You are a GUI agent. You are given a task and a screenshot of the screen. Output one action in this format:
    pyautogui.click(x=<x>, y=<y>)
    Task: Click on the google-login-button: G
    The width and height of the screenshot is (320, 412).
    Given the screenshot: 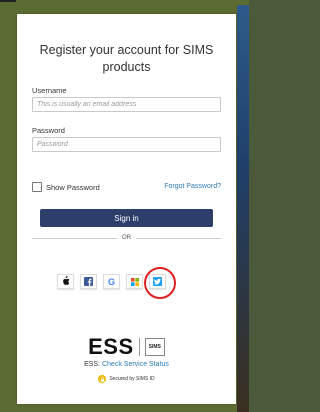 What is the action you would take?
    pyautogui.click(x=111, y=281)
    